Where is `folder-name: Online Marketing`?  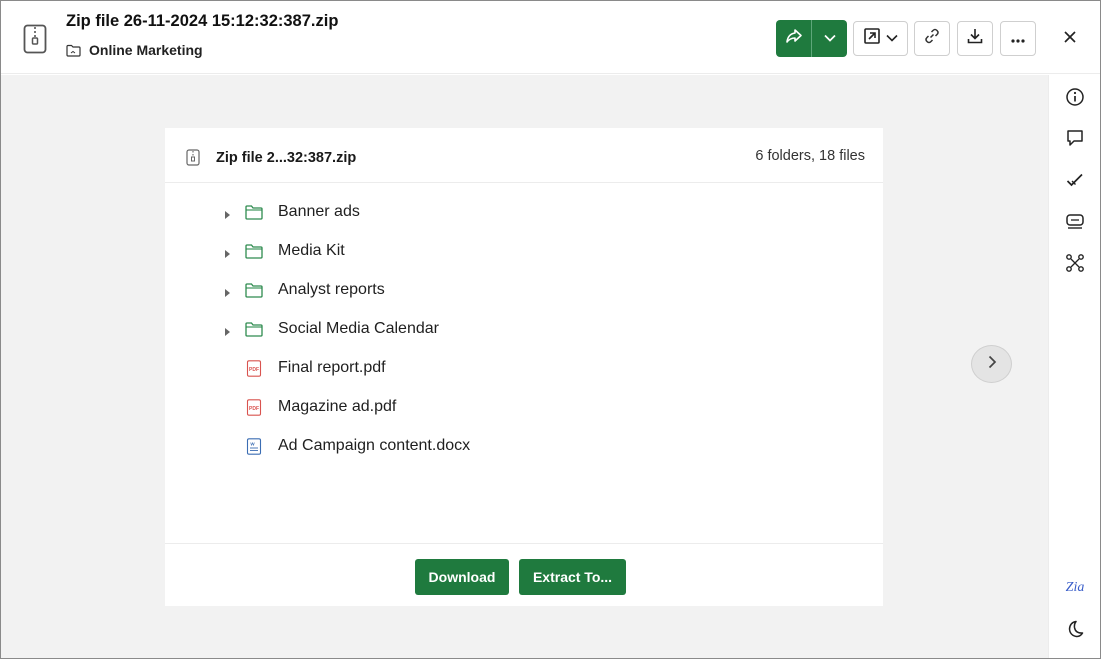 folder-name: Online Marketing is located at coordinates (146, 50).